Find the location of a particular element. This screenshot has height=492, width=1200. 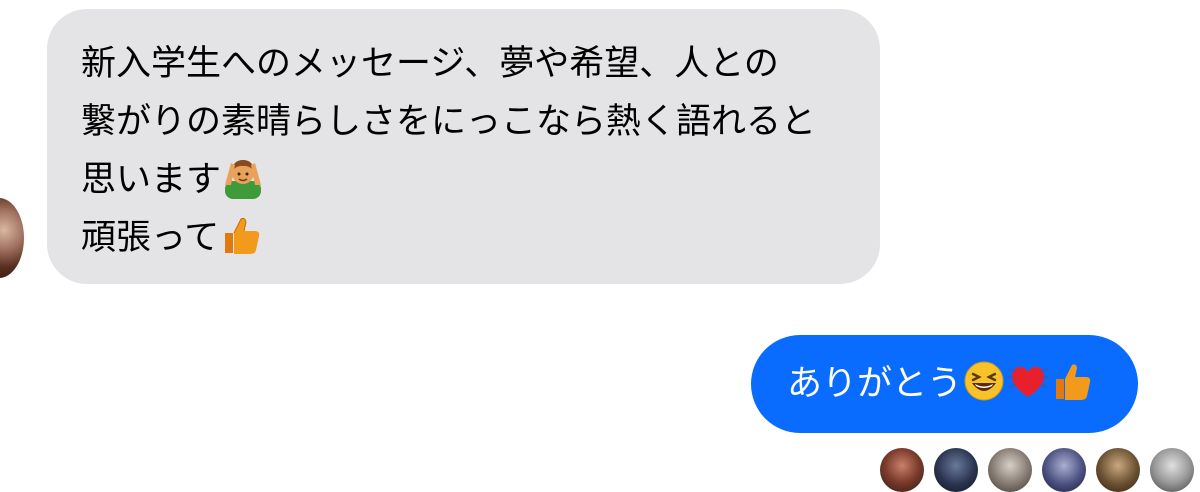

incoming-message-line-4: 頑張って is located at coordinates (463, 238).